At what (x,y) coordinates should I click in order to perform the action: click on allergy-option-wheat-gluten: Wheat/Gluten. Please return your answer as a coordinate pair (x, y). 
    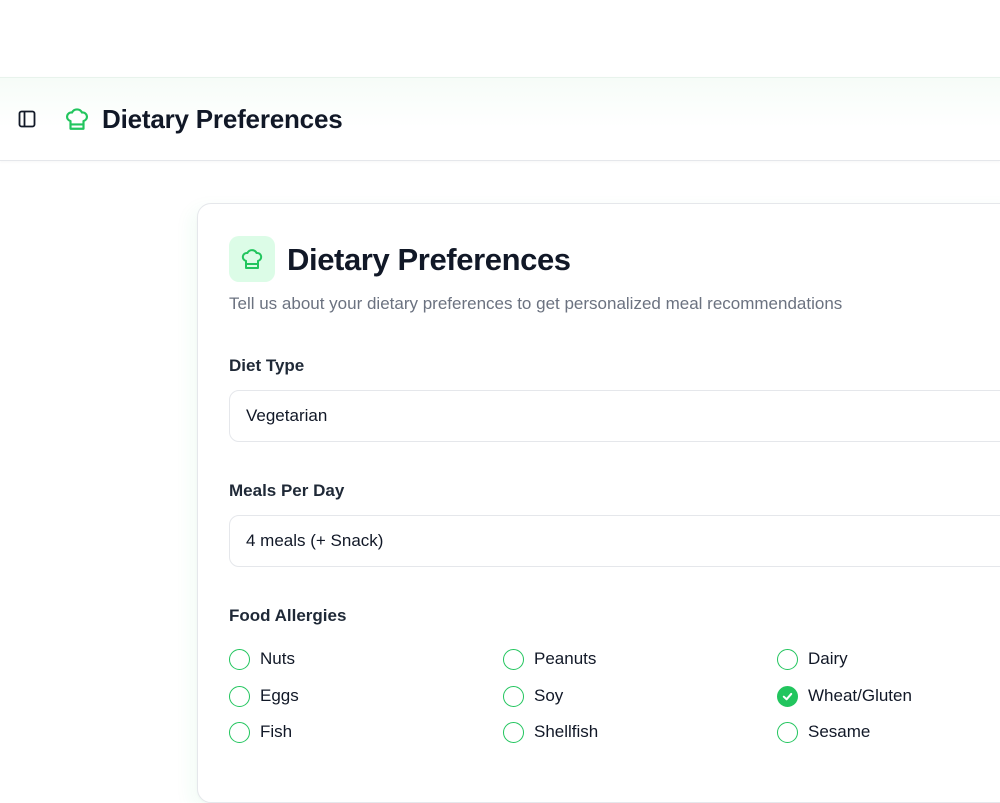
    Looking at the image, I should click on (844, 696).